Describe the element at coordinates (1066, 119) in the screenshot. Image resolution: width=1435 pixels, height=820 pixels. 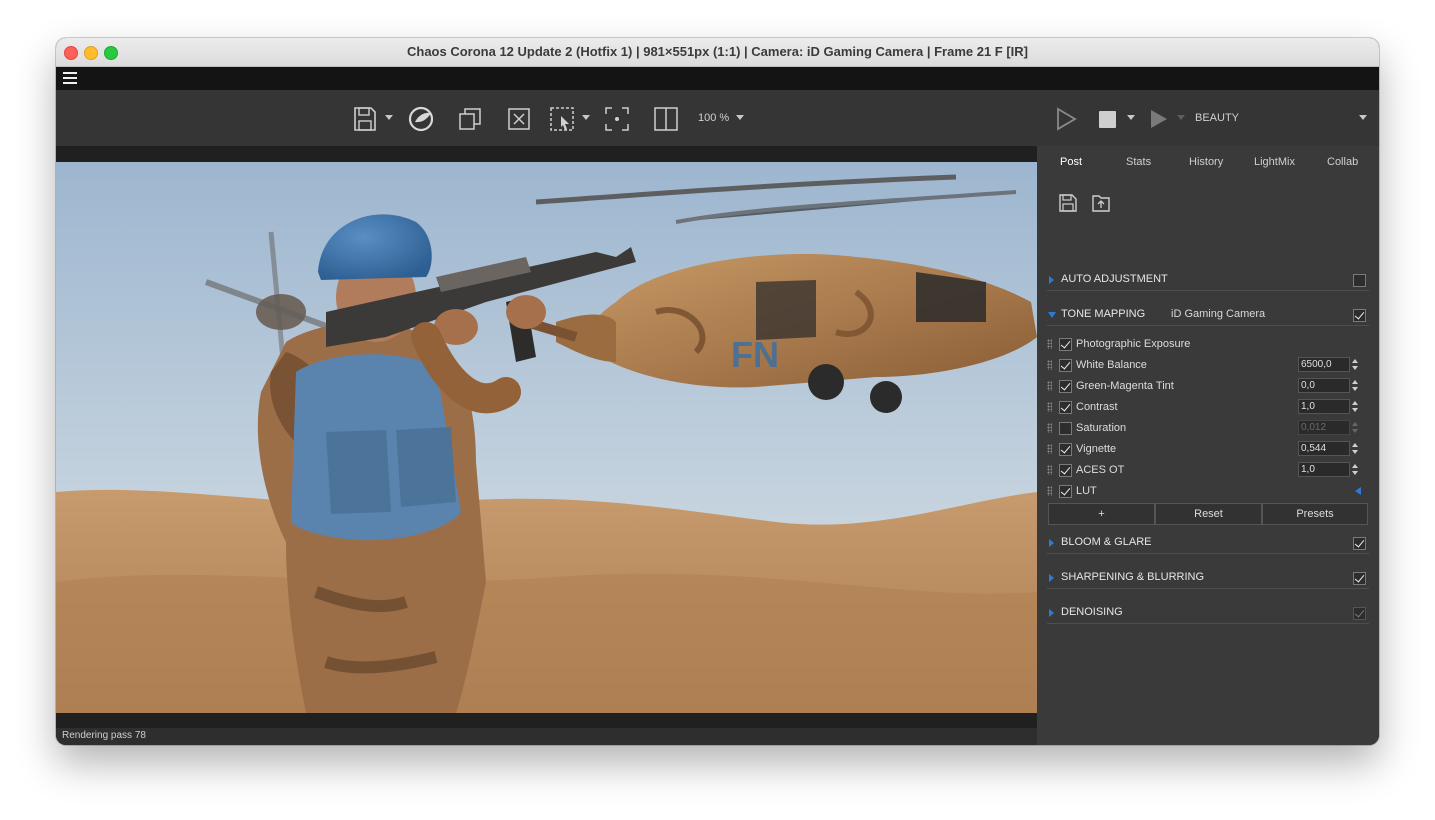
I see `play-icon` at that location.